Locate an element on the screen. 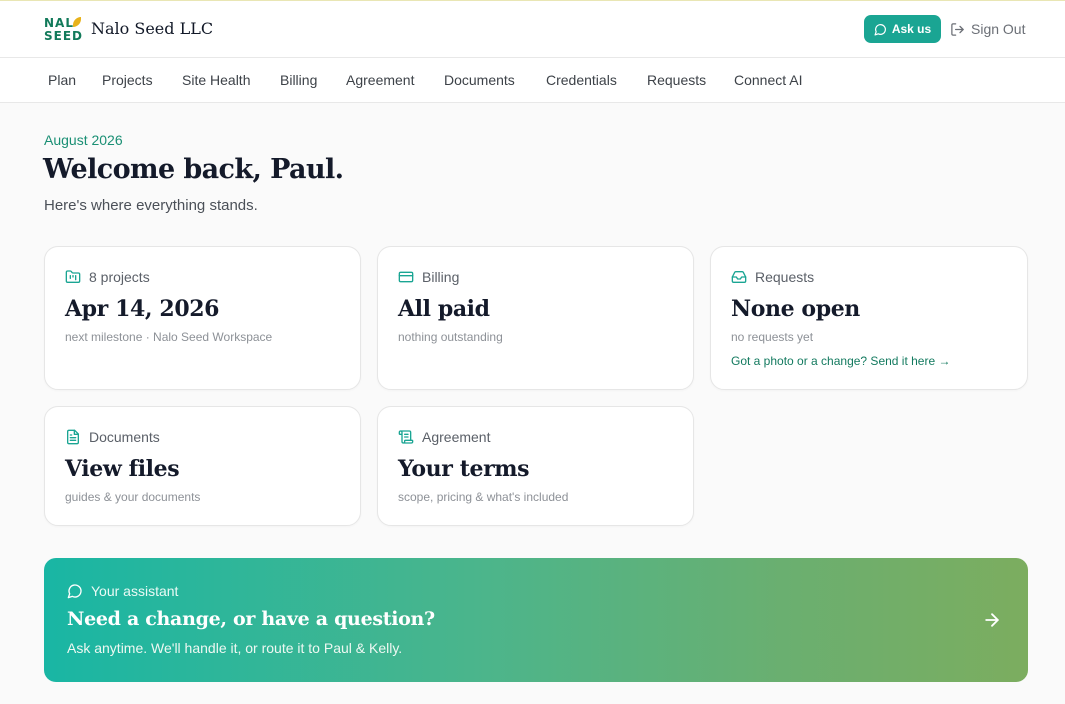 This screenshot has width=1065, height=704. current-month: August 2026 is located at coordinates (83, 140).